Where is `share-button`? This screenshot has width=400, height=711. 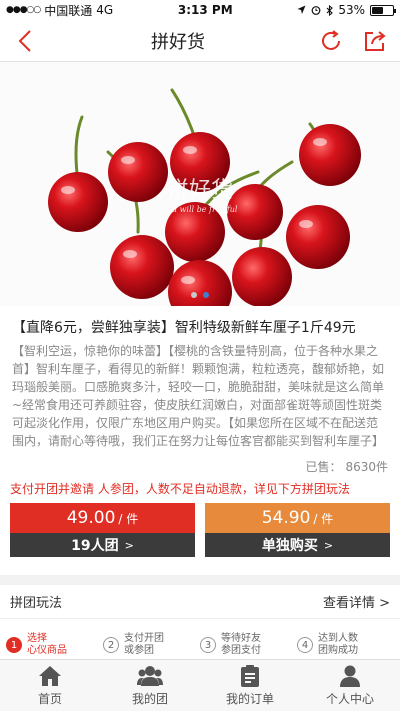 share-button is located at coordinates (375, 41).